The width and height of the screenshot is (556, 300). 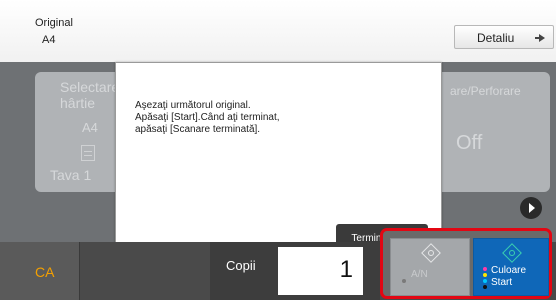 What do you see at coordinates (54, 23) in the screenshot?
I see `original-label: Original` at bounding box center [54, 23].